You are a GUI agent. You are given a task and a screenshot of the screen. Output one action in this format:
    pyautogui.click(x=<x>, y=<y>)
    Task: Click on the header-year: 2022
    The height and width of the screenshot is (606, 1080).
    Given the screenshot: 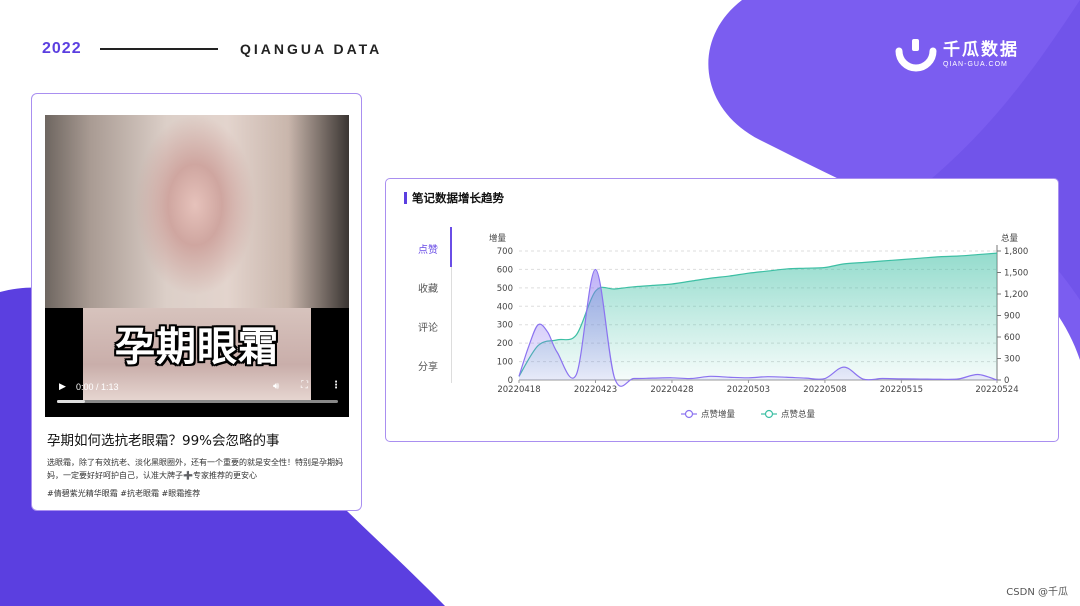 What is the action you would take?
    pyautogui.click(x=62, y=48)
    